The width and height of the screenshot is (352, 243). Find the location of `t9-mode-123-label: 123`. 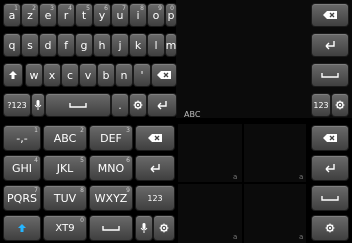

t9-mode-123-label: 123 is located at coordinates (155, 198).